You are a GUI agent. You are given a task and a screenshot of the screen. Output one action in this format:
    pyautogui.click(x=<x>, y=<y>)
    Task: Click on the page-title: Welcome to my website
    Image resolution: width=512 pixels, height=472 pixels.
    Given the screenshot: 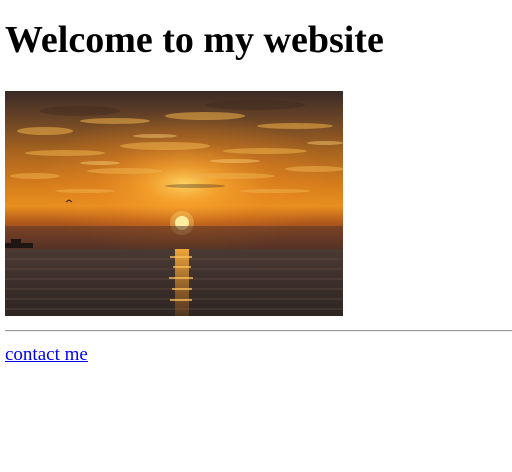 What is the action you would take?
    pyautogui.click(x=194, y=40)
    